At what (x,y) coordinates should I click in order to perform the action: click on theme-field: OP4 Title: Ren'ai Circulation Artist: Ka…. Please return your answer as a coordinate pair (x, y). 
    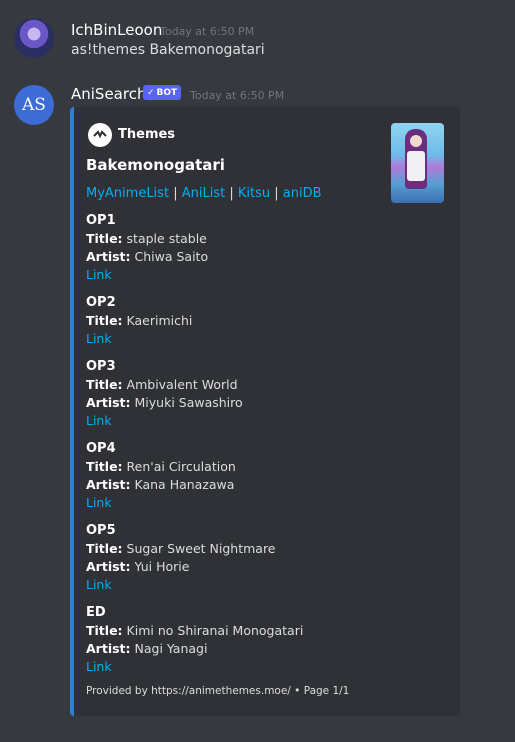
    Looking at the image, I should click on (161, 476).